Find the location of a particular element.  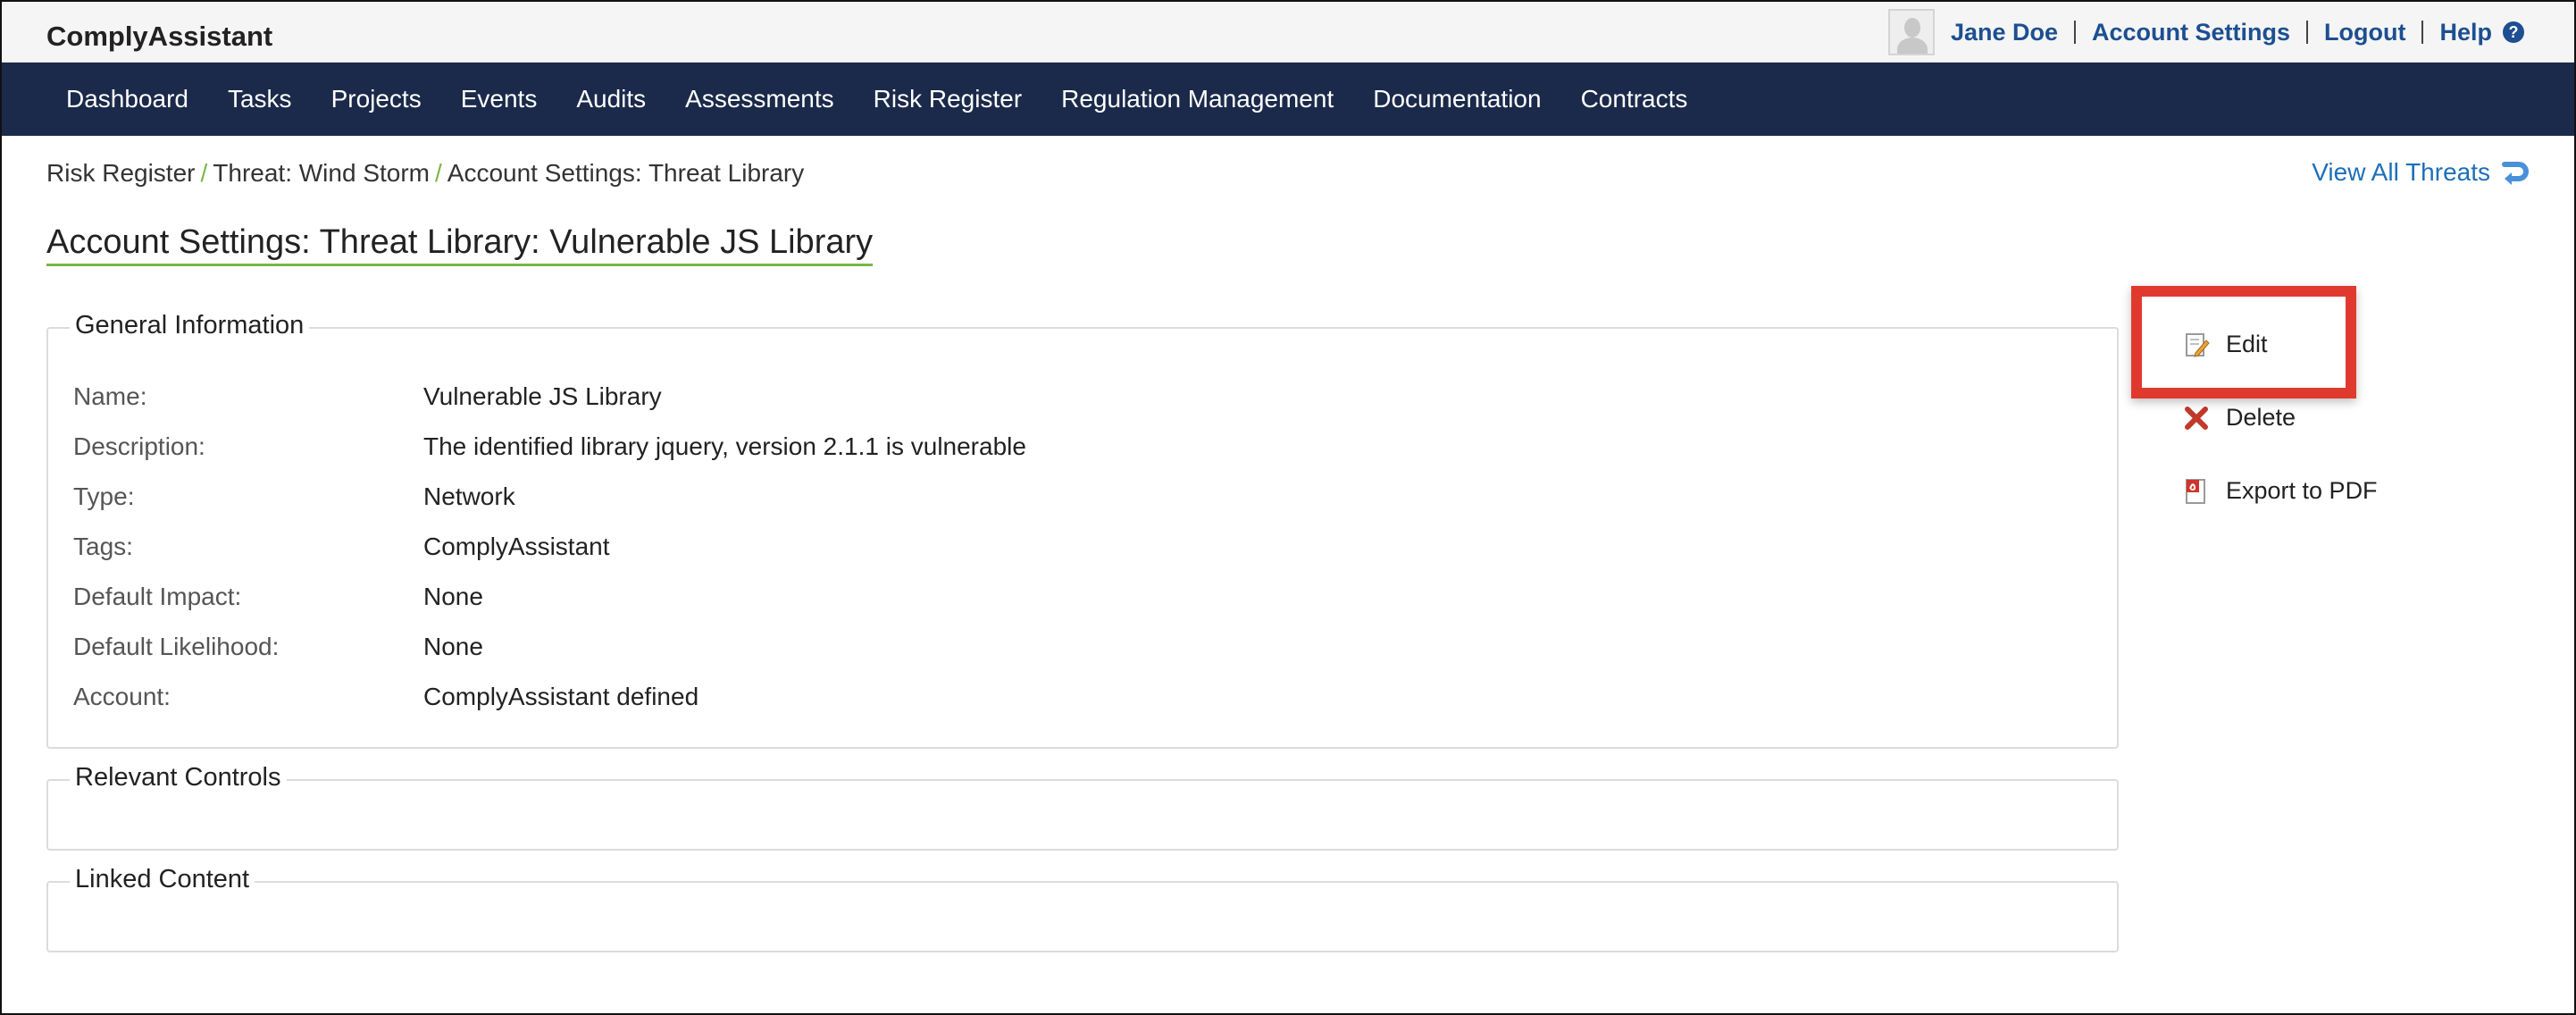

avatar is located at coordinates (1911, 32).